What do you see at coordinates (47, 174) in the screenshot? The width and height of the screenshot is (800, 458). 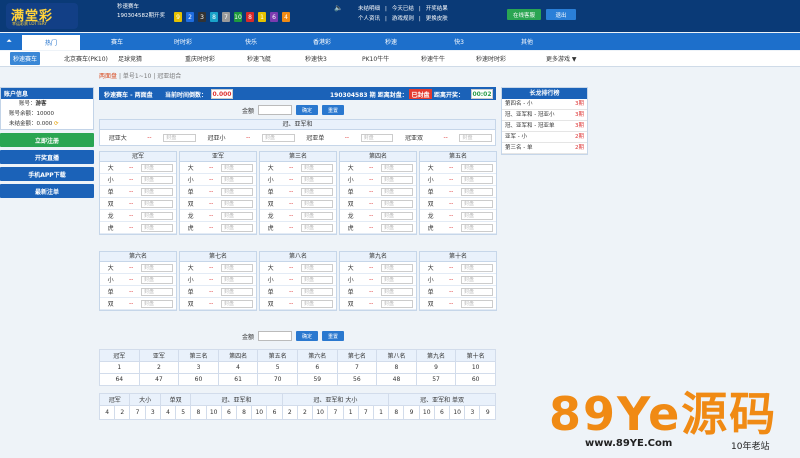 I see `side-button: 手机APP下载` at bounding box center [47, 174].